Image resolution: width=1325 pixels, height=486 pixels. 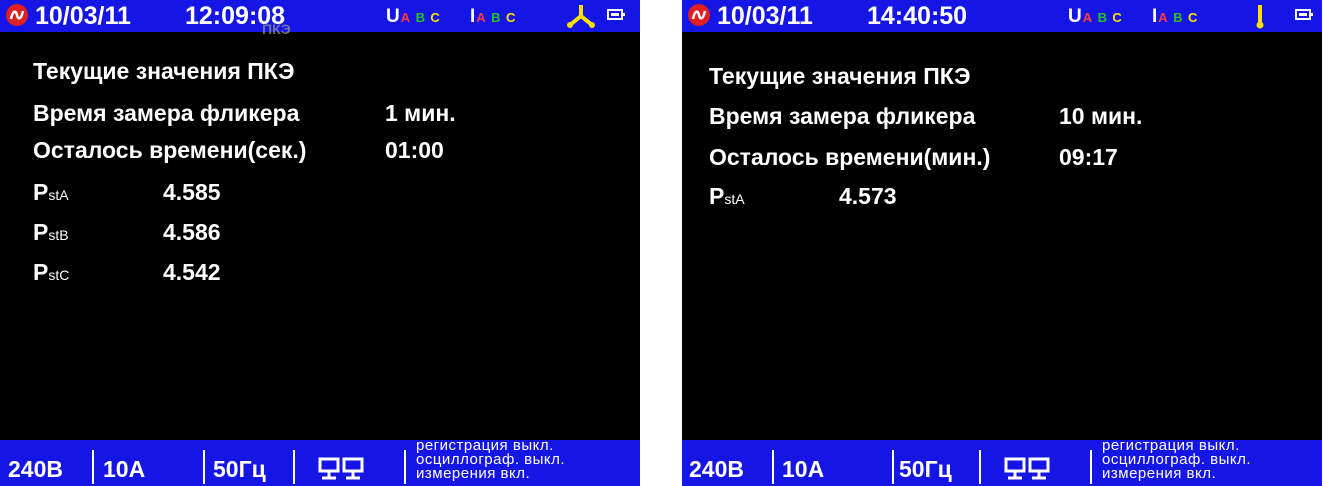 What do you see at coordinates (1002, 16) in the screenshot?
I see `status-bar: 10/03/11 14:40:50 UA B C IA B C` at bounding box center [1002, 16].